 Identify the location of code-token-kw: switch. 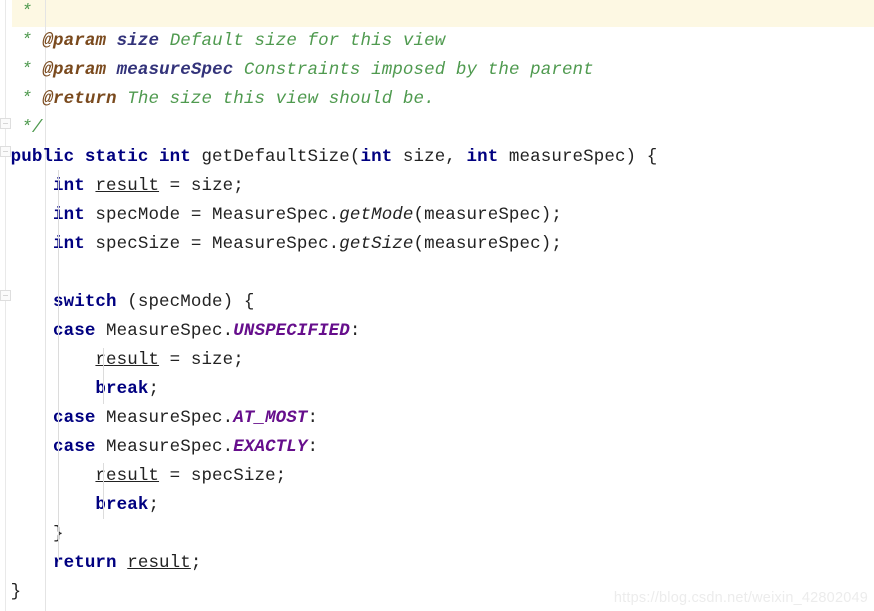
(85, 302).